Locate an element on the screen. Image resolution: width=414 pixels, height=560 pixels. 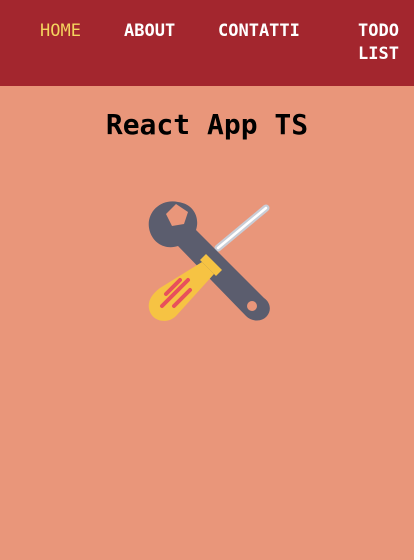
screwdriver-handle is located at coordinates (185, 287).